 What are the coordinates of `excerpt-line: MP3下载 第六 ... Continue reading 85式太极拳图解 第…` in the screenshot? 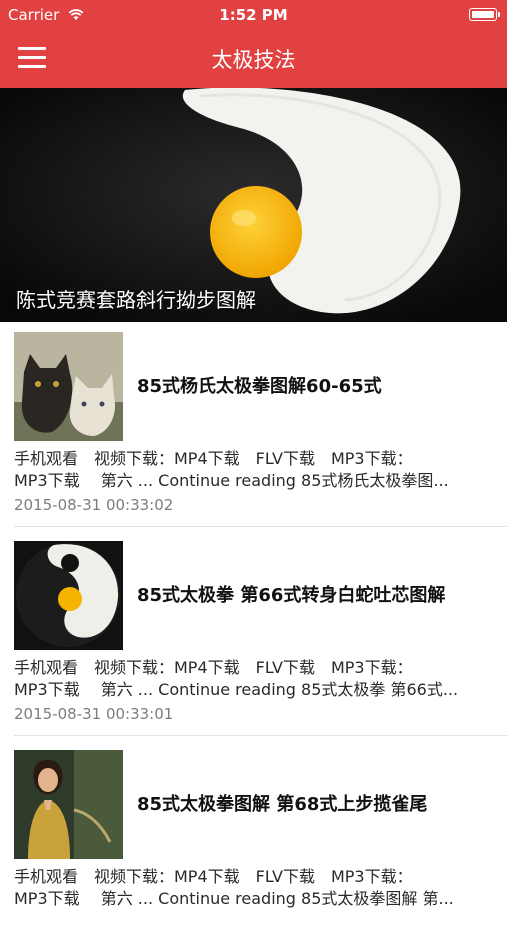 It's located at (234, 898).